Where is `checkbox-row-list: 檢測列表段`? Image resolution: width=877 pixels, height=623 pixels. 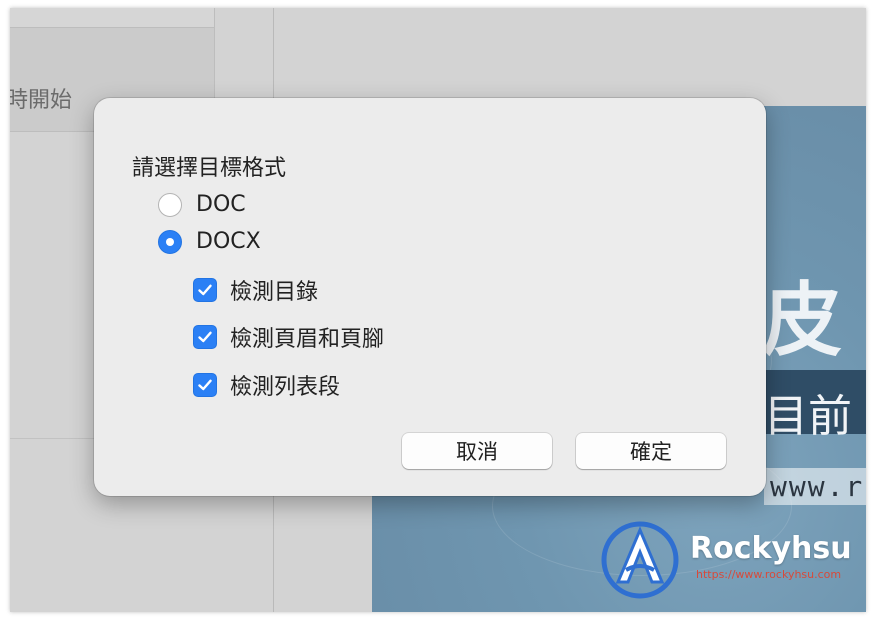 checkbox-row-list: 檢測列表段 is located at coordinates (266, 385).